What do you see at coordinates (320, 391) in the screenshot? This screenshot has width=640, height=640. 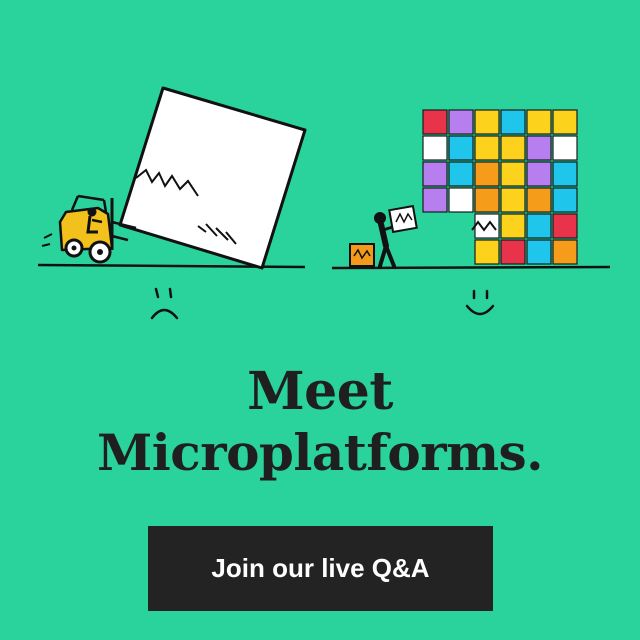 I see `headline-line-1: Meet` at bounding box center [320, 391].